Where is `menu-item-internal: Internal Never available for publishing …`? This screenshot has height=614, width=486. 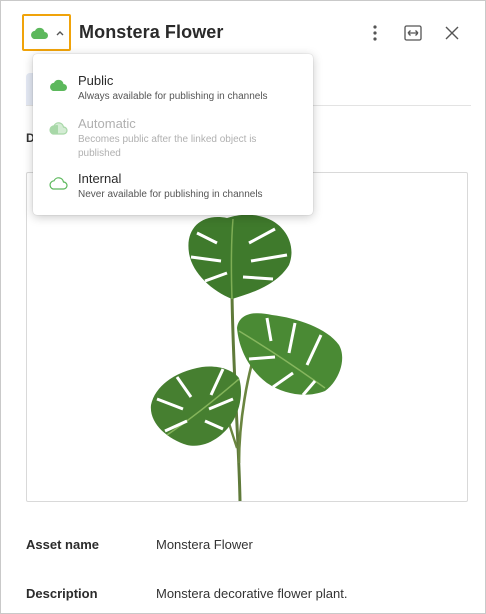
menu-item-internal: Internal Never available for publishing … is located at coordinates (173, 187).